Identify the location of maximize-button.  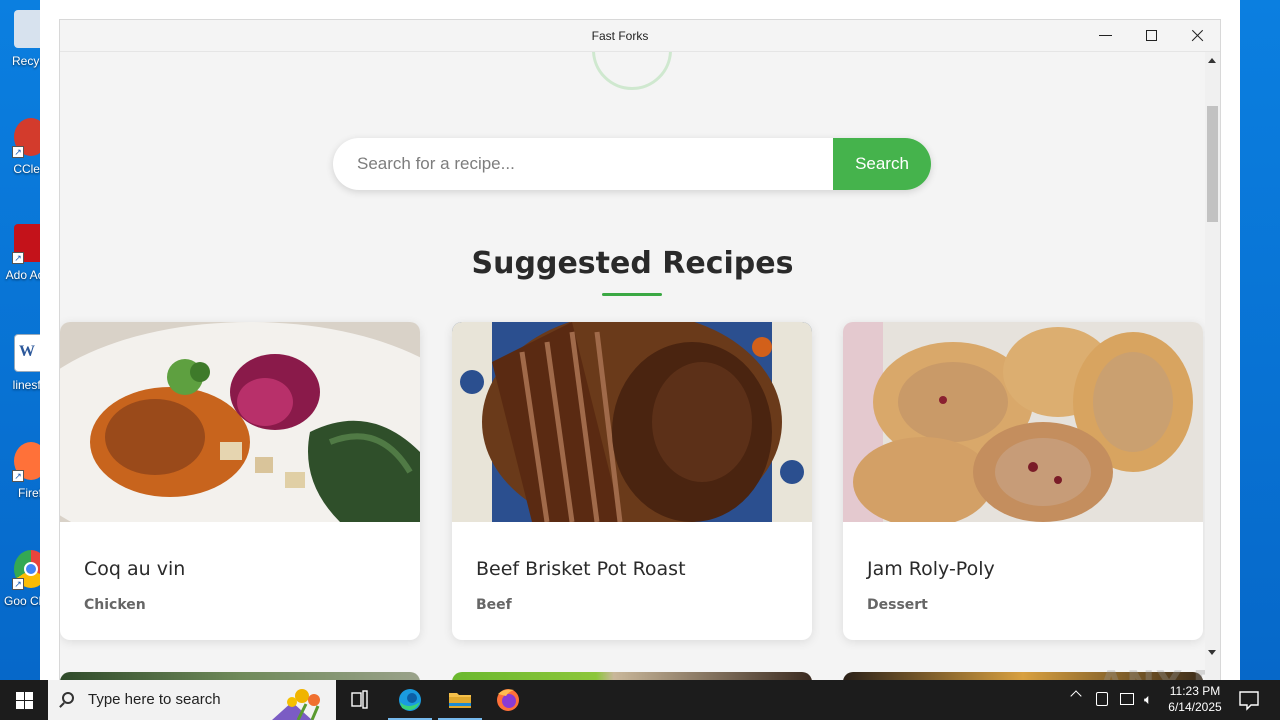
(1151, 36).